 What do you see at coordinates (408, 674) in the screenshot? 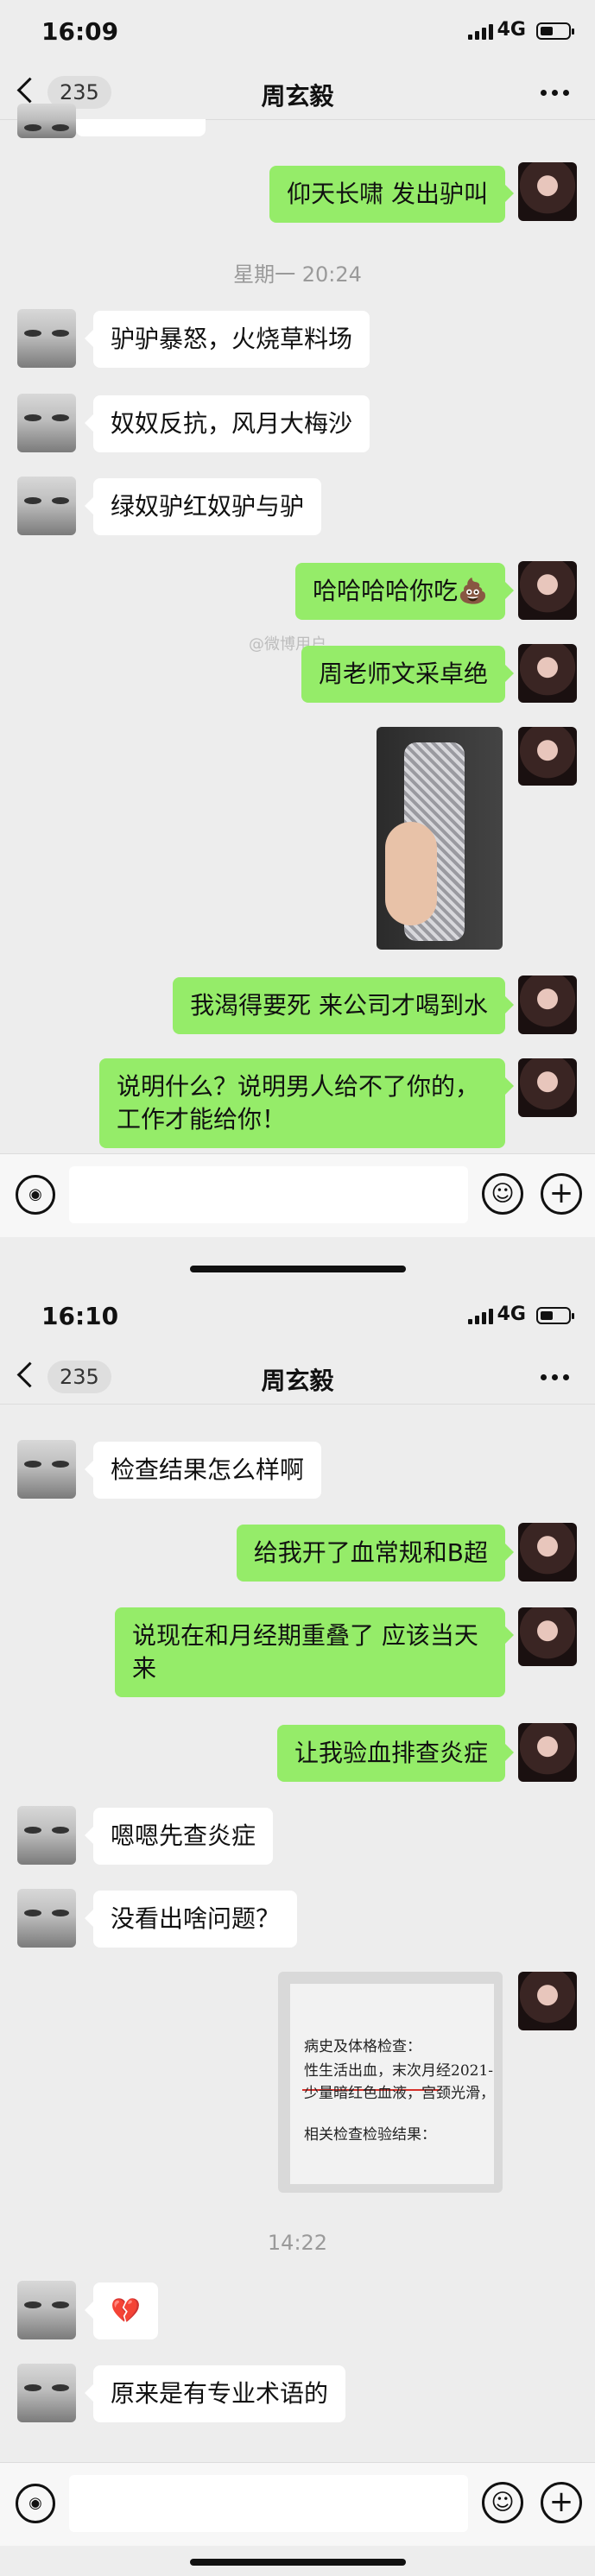
I see `message-bubble-out: 周老师文采卓绝` at bounding box center [408, 674].